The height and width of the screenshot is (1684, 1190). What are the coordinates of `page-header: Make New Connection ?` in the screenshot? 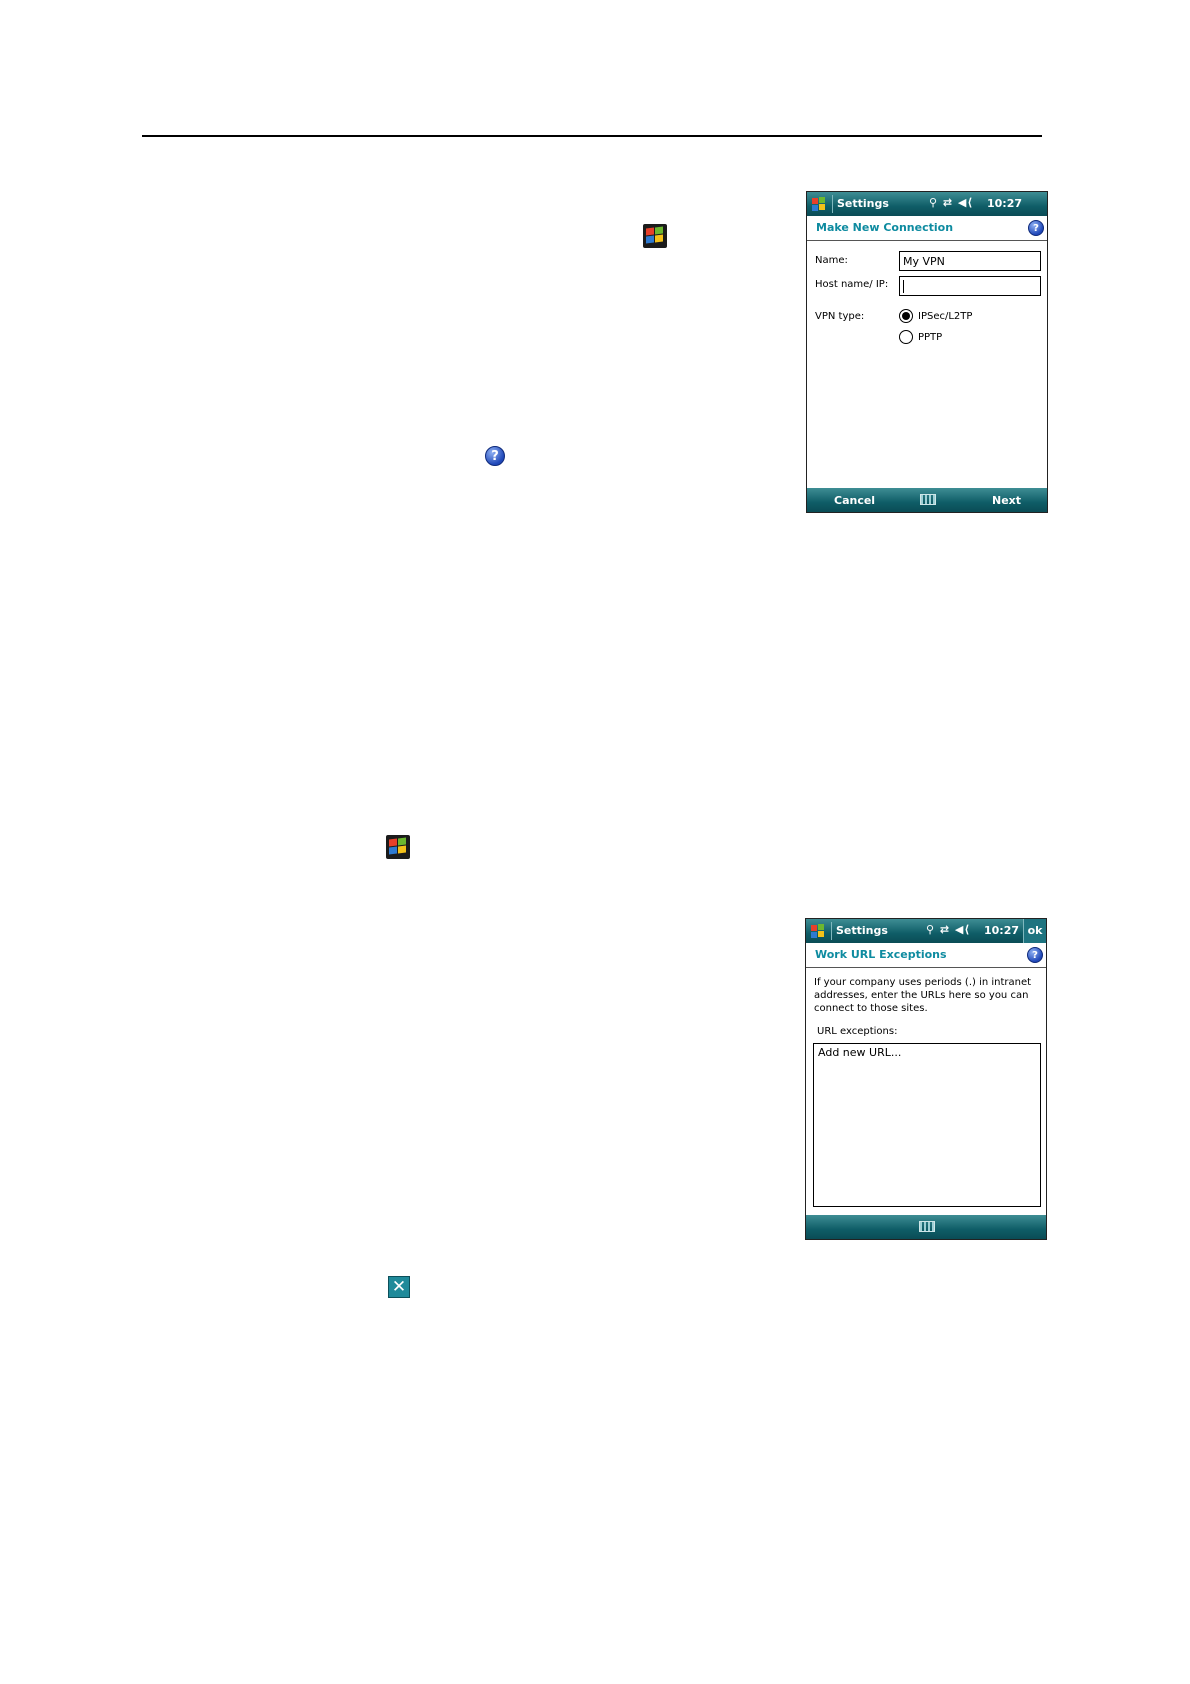 It's located at (927, 228).